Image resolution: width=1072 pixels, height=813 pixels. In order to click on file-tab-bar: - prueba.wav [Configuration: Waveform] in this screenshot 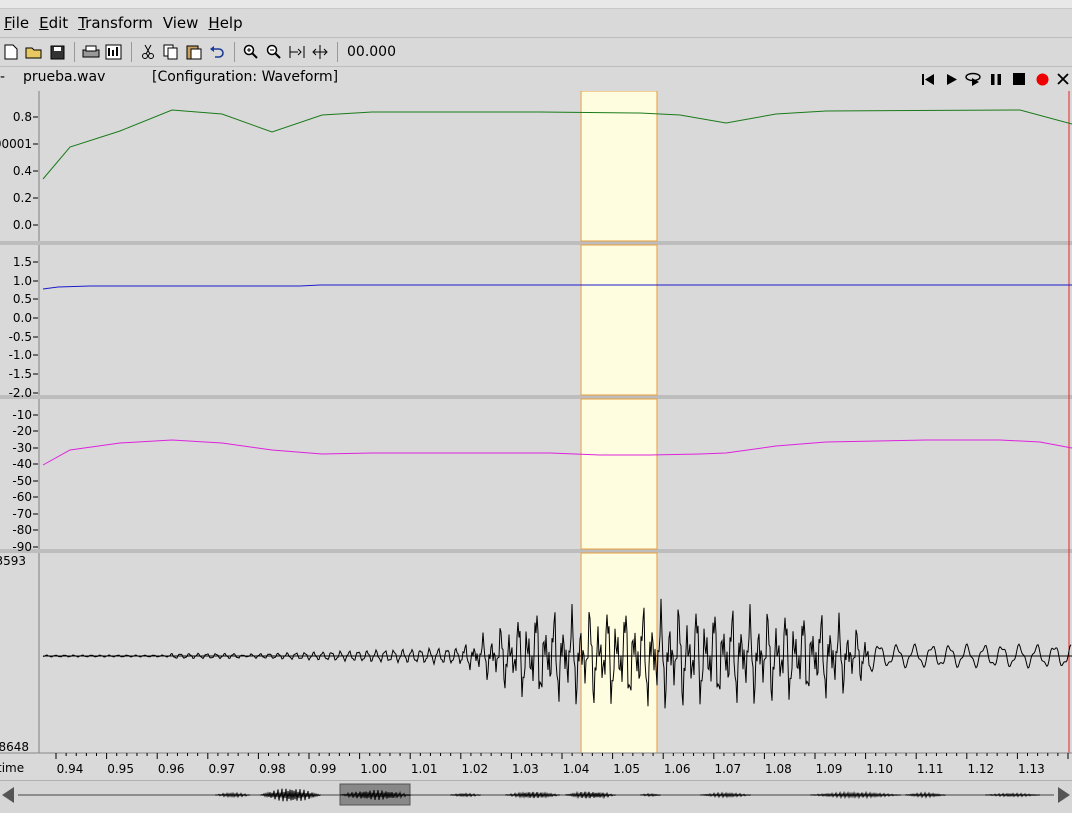, I will do `click(536, 79)`.